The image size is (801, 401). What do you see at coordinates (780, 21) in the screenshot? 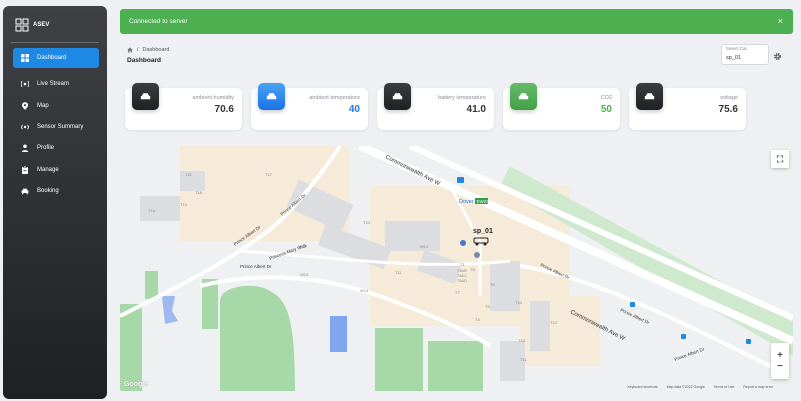
I see `close-icon: ×` at bounding box center [780, 21].